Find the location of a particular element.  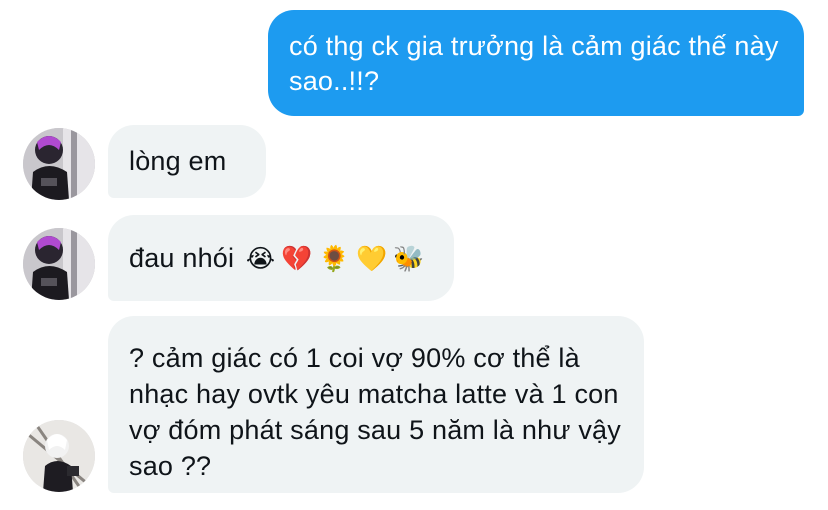

message-text: đau nhói is located at coordinates (182, 258).